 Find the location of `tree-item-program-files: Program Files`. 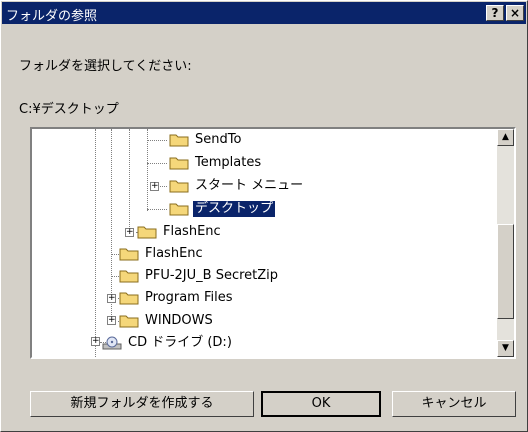

tree-item-program-files: Program Files is located at coordinates (177, 298).